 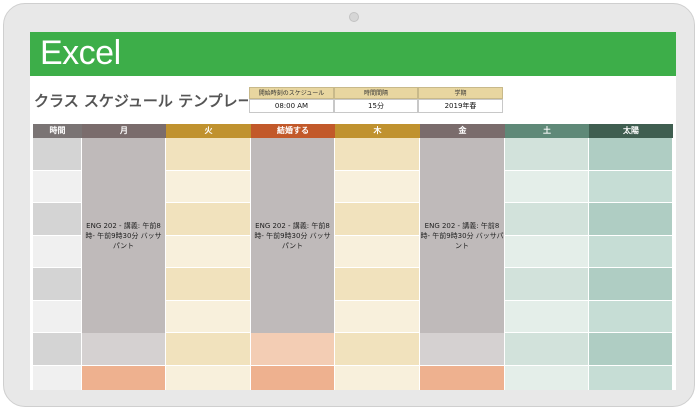 I want to click on schedule-settings: 開始時刻のスケジュール 時間間隔 学期 08:00 AM 15分 2019年春, so click(x=376, y=100).